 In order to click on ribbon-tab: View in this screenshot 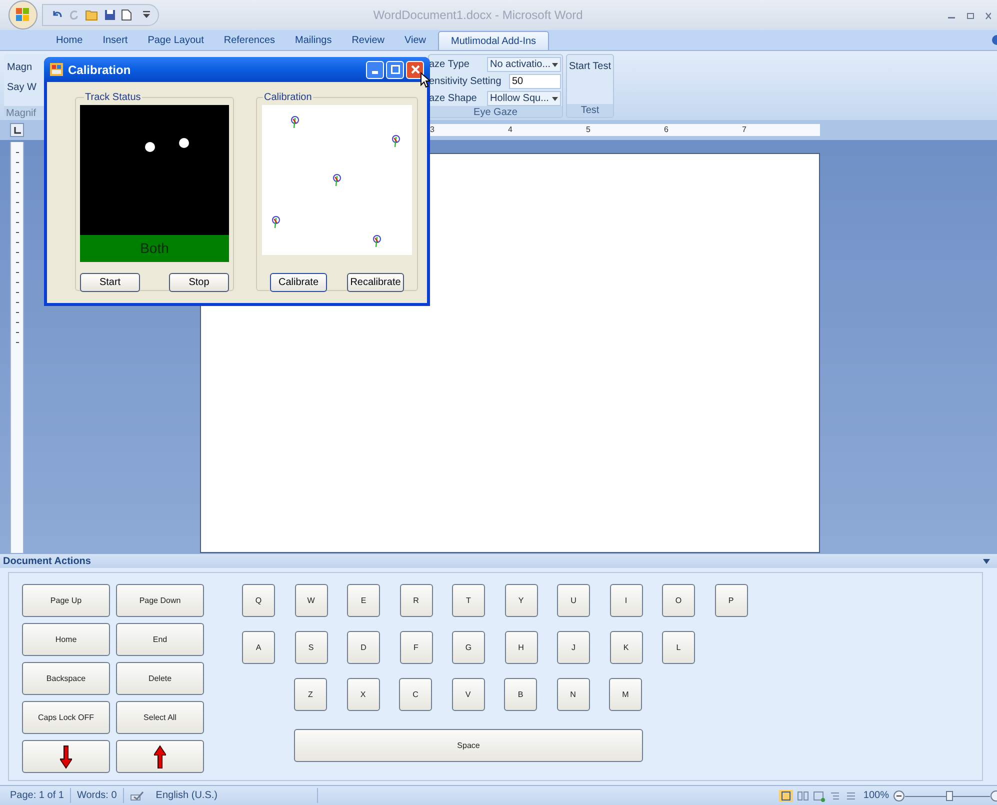, I will do `click(415, 40)`.